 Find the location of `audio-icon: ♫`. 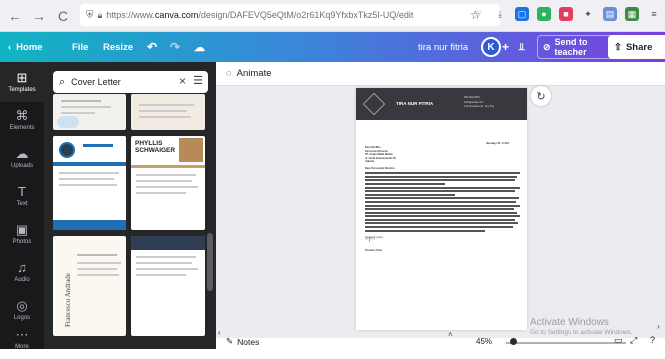

audio-icon: ♫ is located at coordinates (22, 267).